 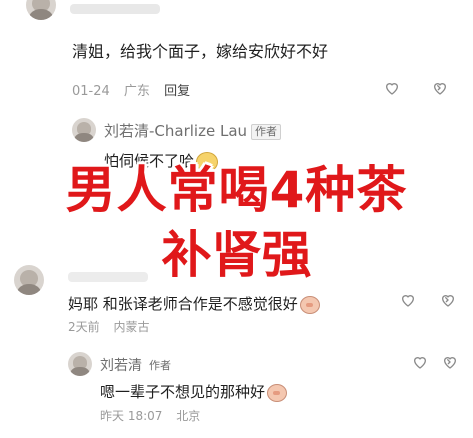 I want to click on comment-location: 内蒙古, so click(x=131, y=327).